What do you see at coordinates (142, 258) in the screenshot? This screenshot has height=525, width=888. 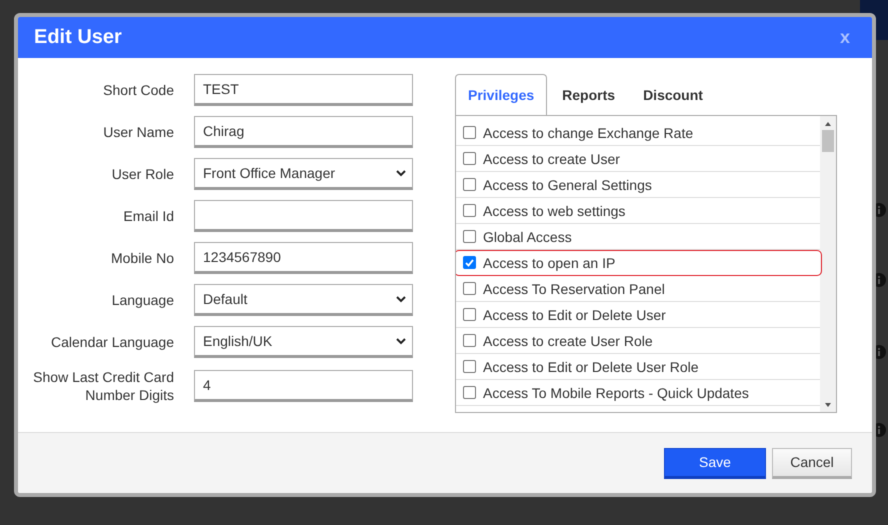 I see `field-label: Mobile No` at bounding box center [142, 258].